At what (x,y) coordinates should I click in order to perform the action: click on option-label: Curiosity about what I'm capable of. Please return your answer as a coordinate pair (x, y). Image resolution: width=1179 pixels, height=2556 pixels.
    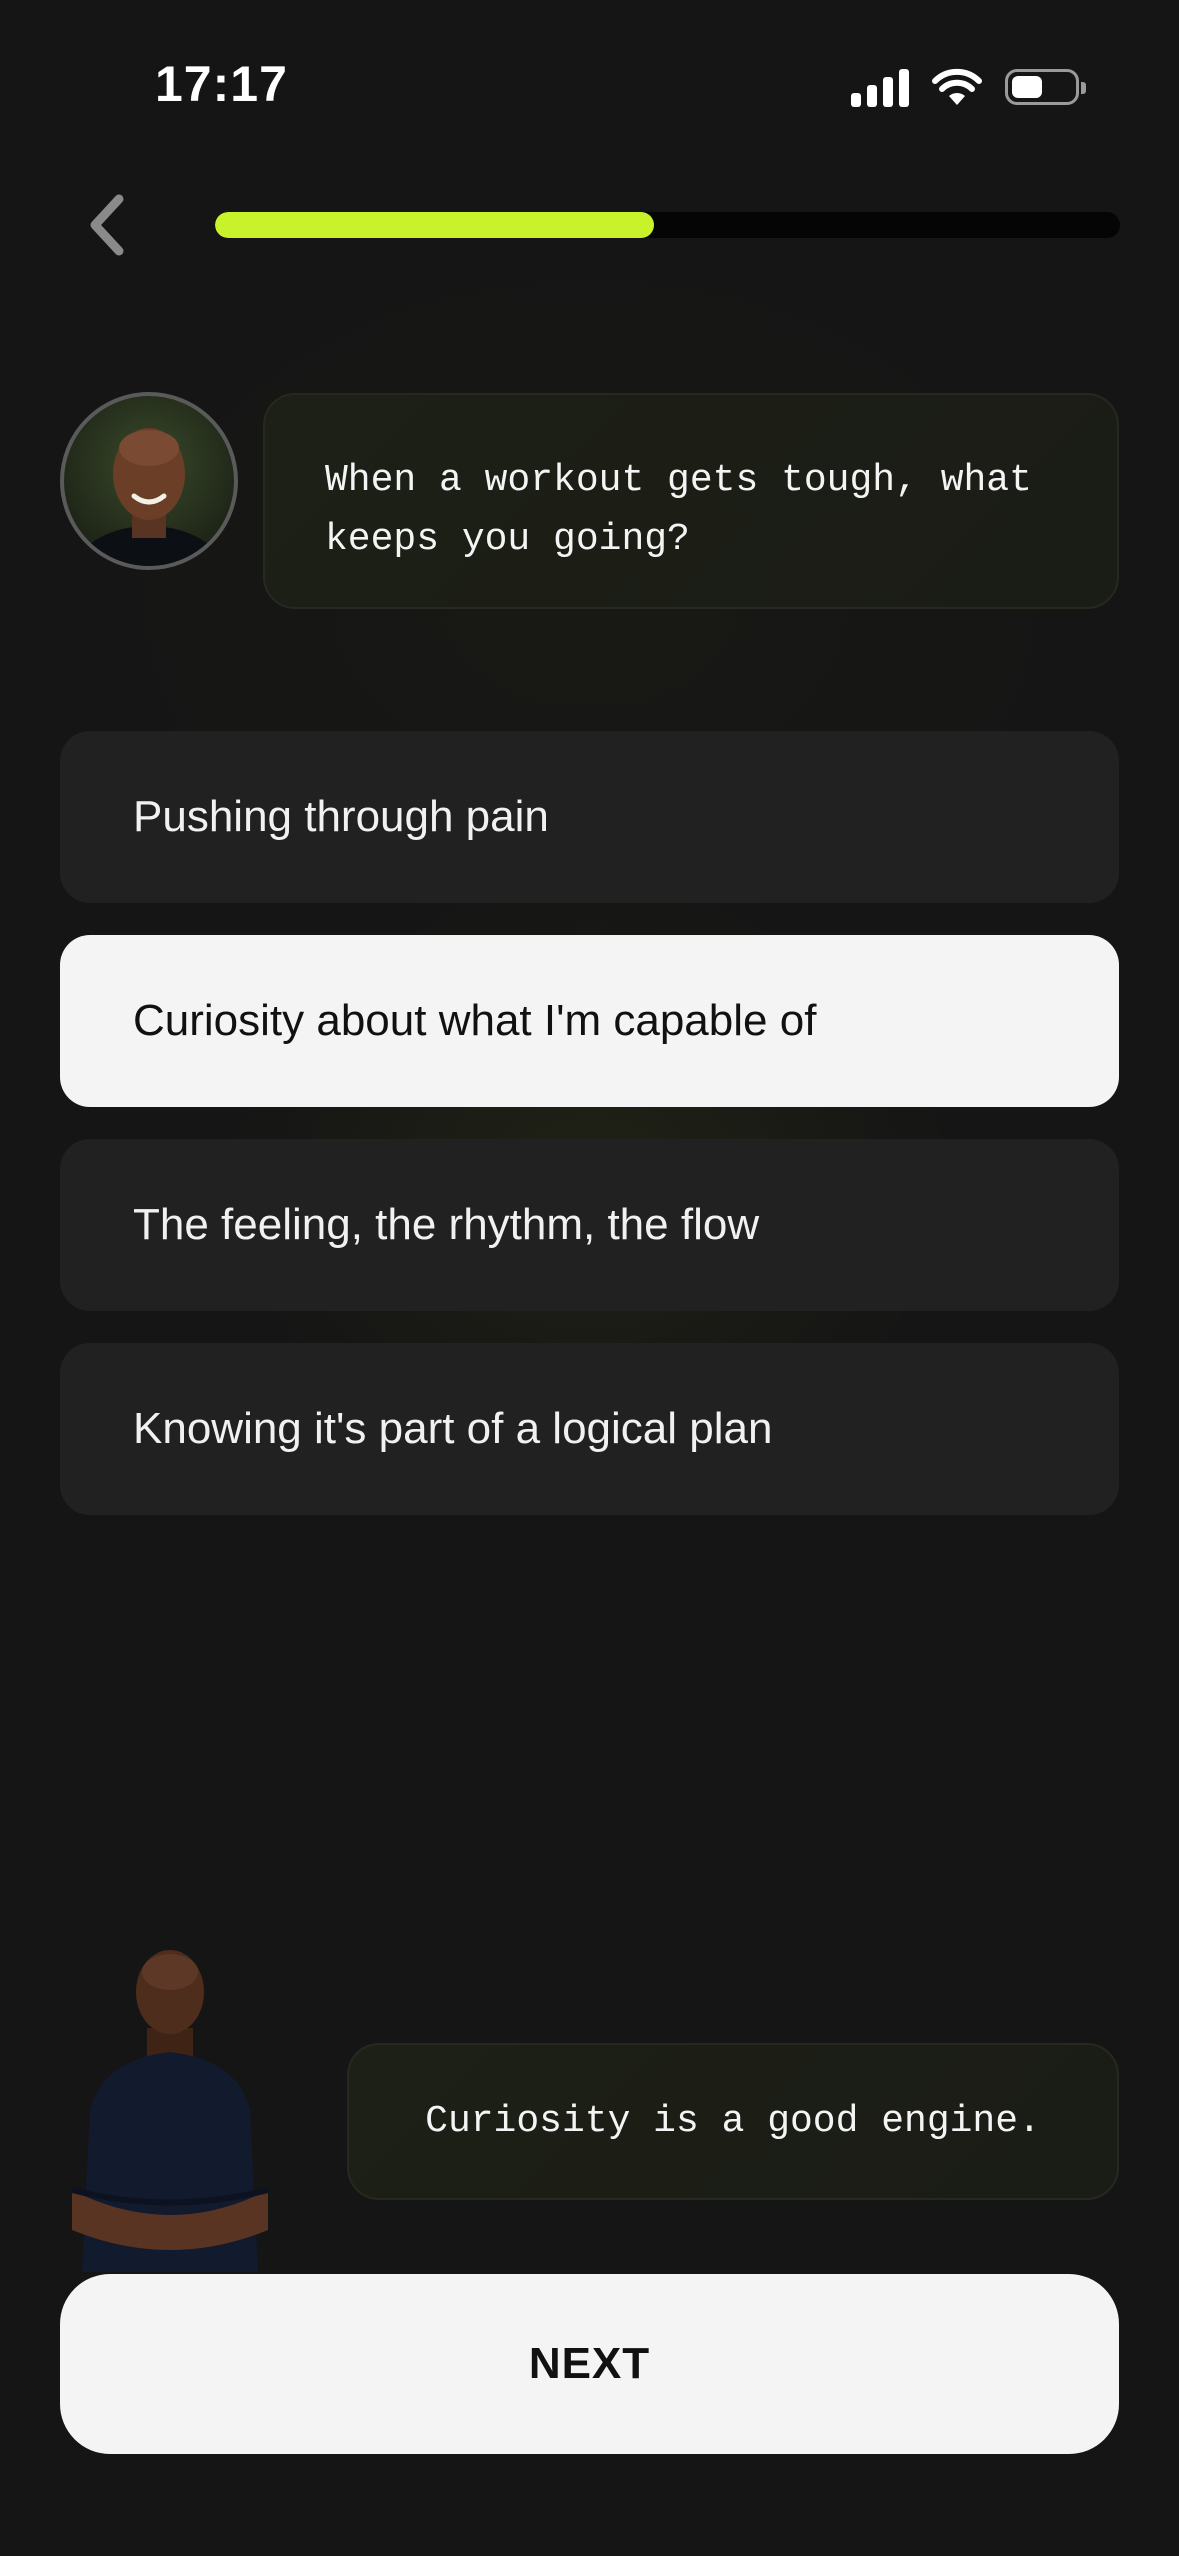
    Looking at the image, I should click on (475, 1020).